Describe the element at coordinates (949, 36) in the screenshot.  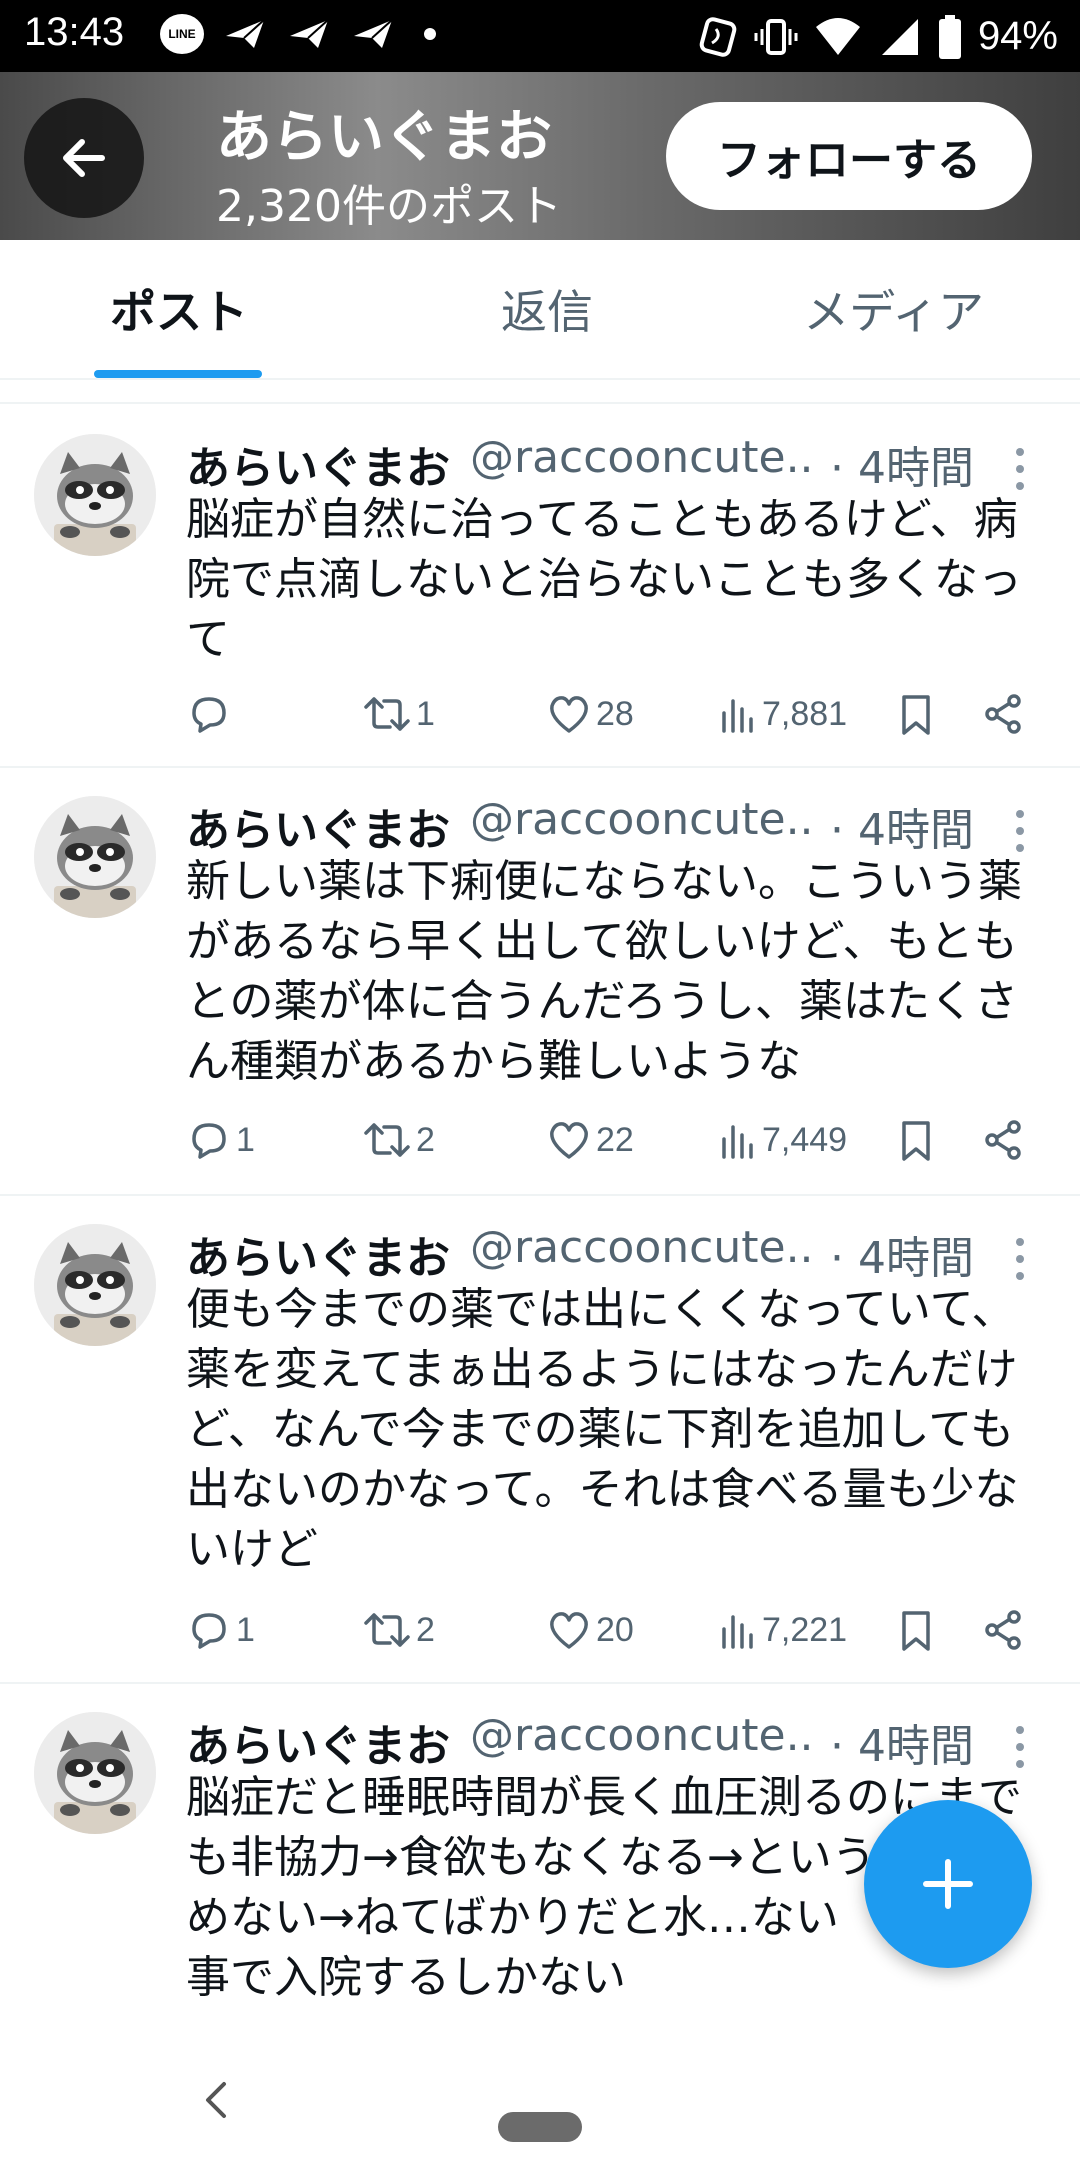
I see `battery-icon` at that location.